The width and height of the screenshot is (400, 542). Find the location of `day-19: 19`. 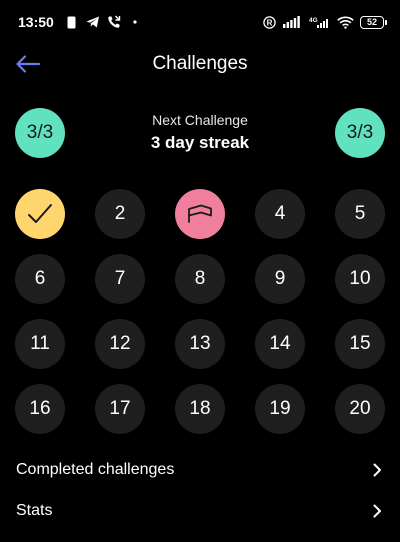

day-19: 19 is located at coordinates (280, 409).